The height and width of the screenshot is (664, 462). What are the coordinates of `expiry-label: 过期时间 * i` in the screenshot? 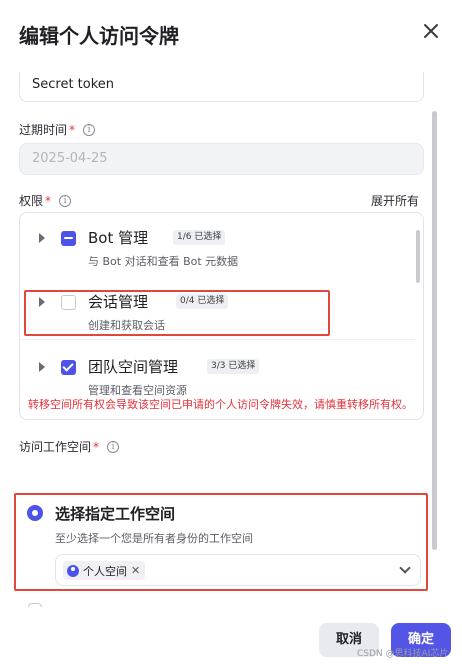 It's located at (57, 129).